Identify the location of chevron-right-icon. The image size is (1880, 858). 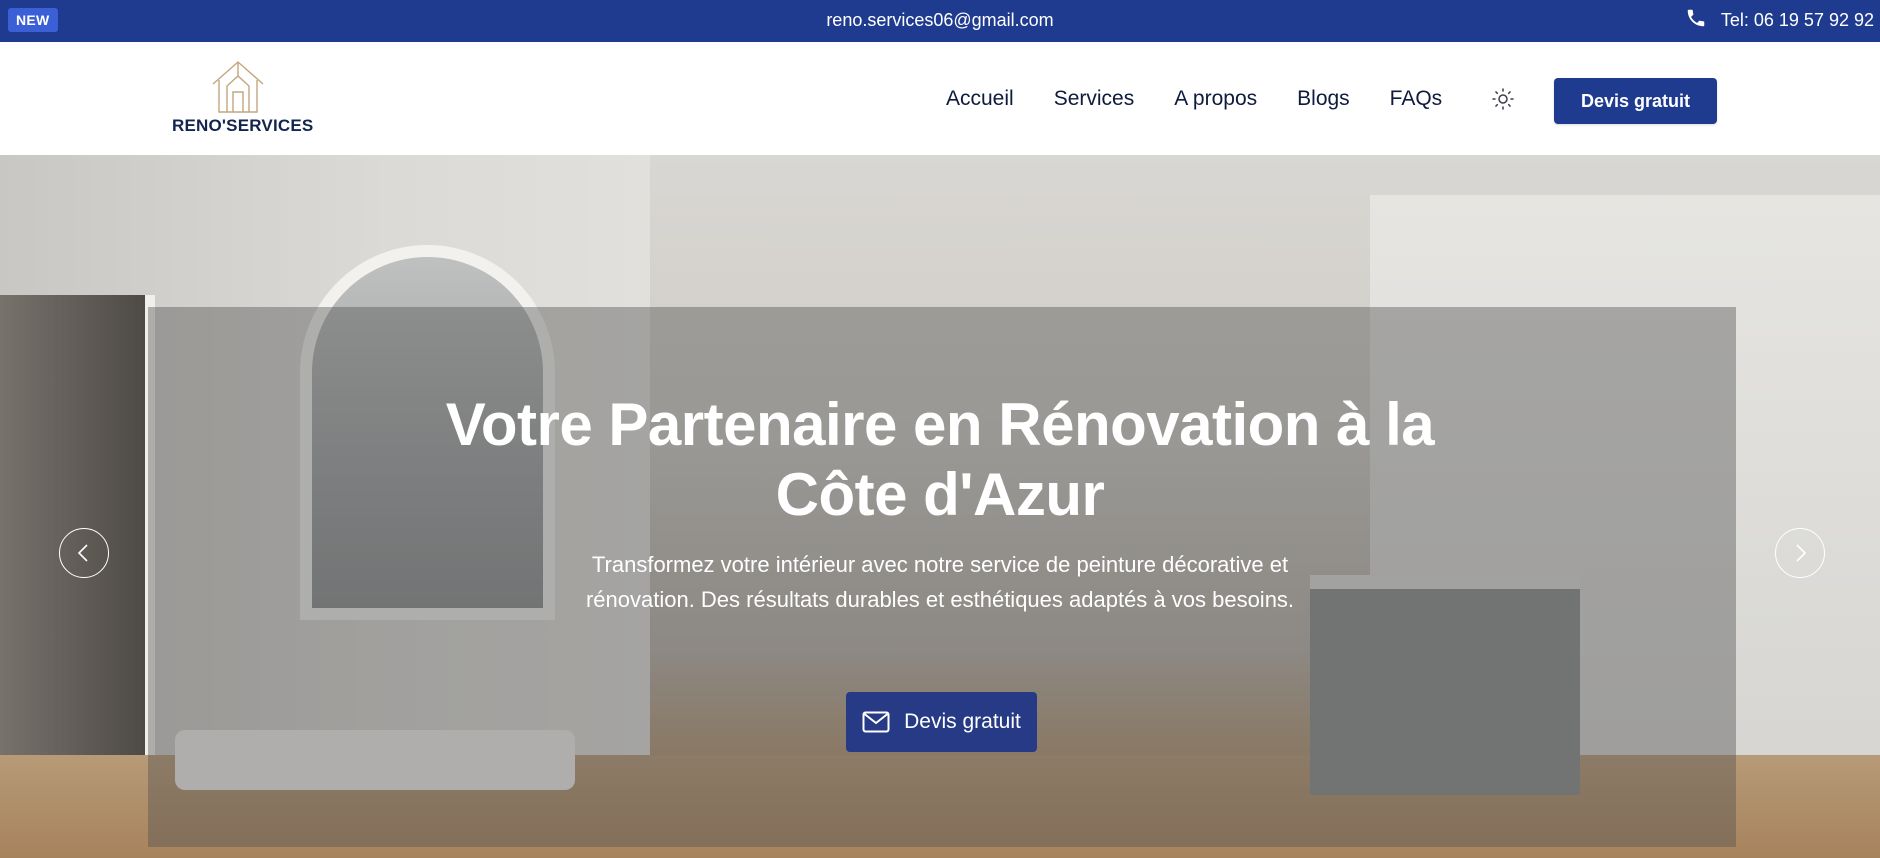
(1801, 553).